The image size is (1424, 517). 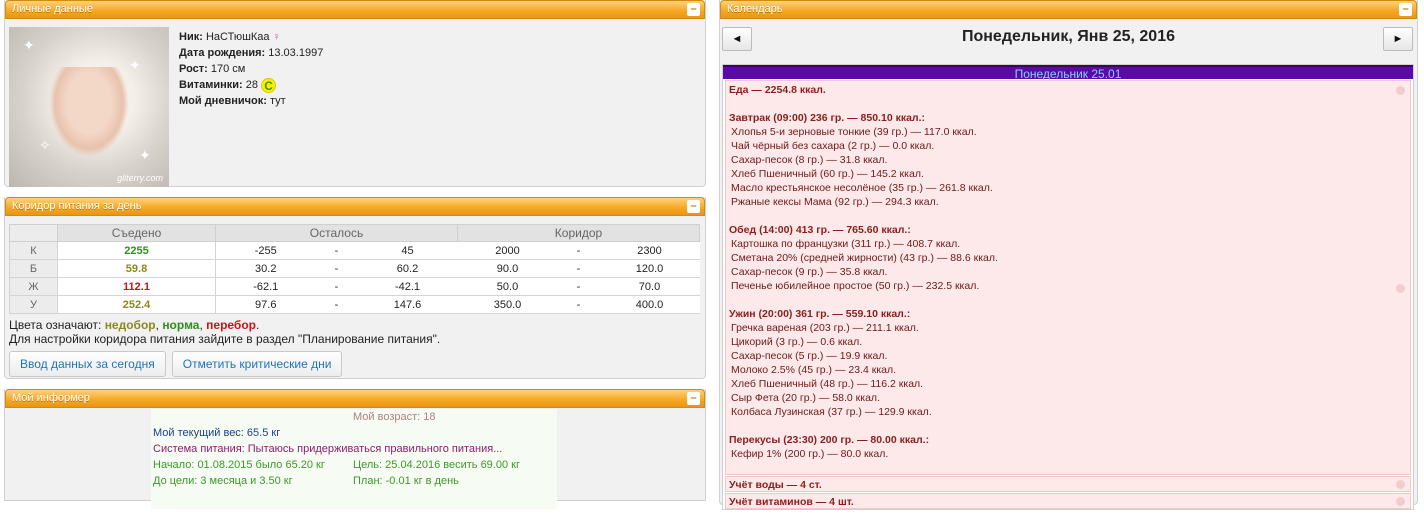 What do you see at coordinates (239, 465) in the screenshot?
I see `informer-start: Начало: 01.08.2015 было 65.20 кг` at bounding box center [239, 465].